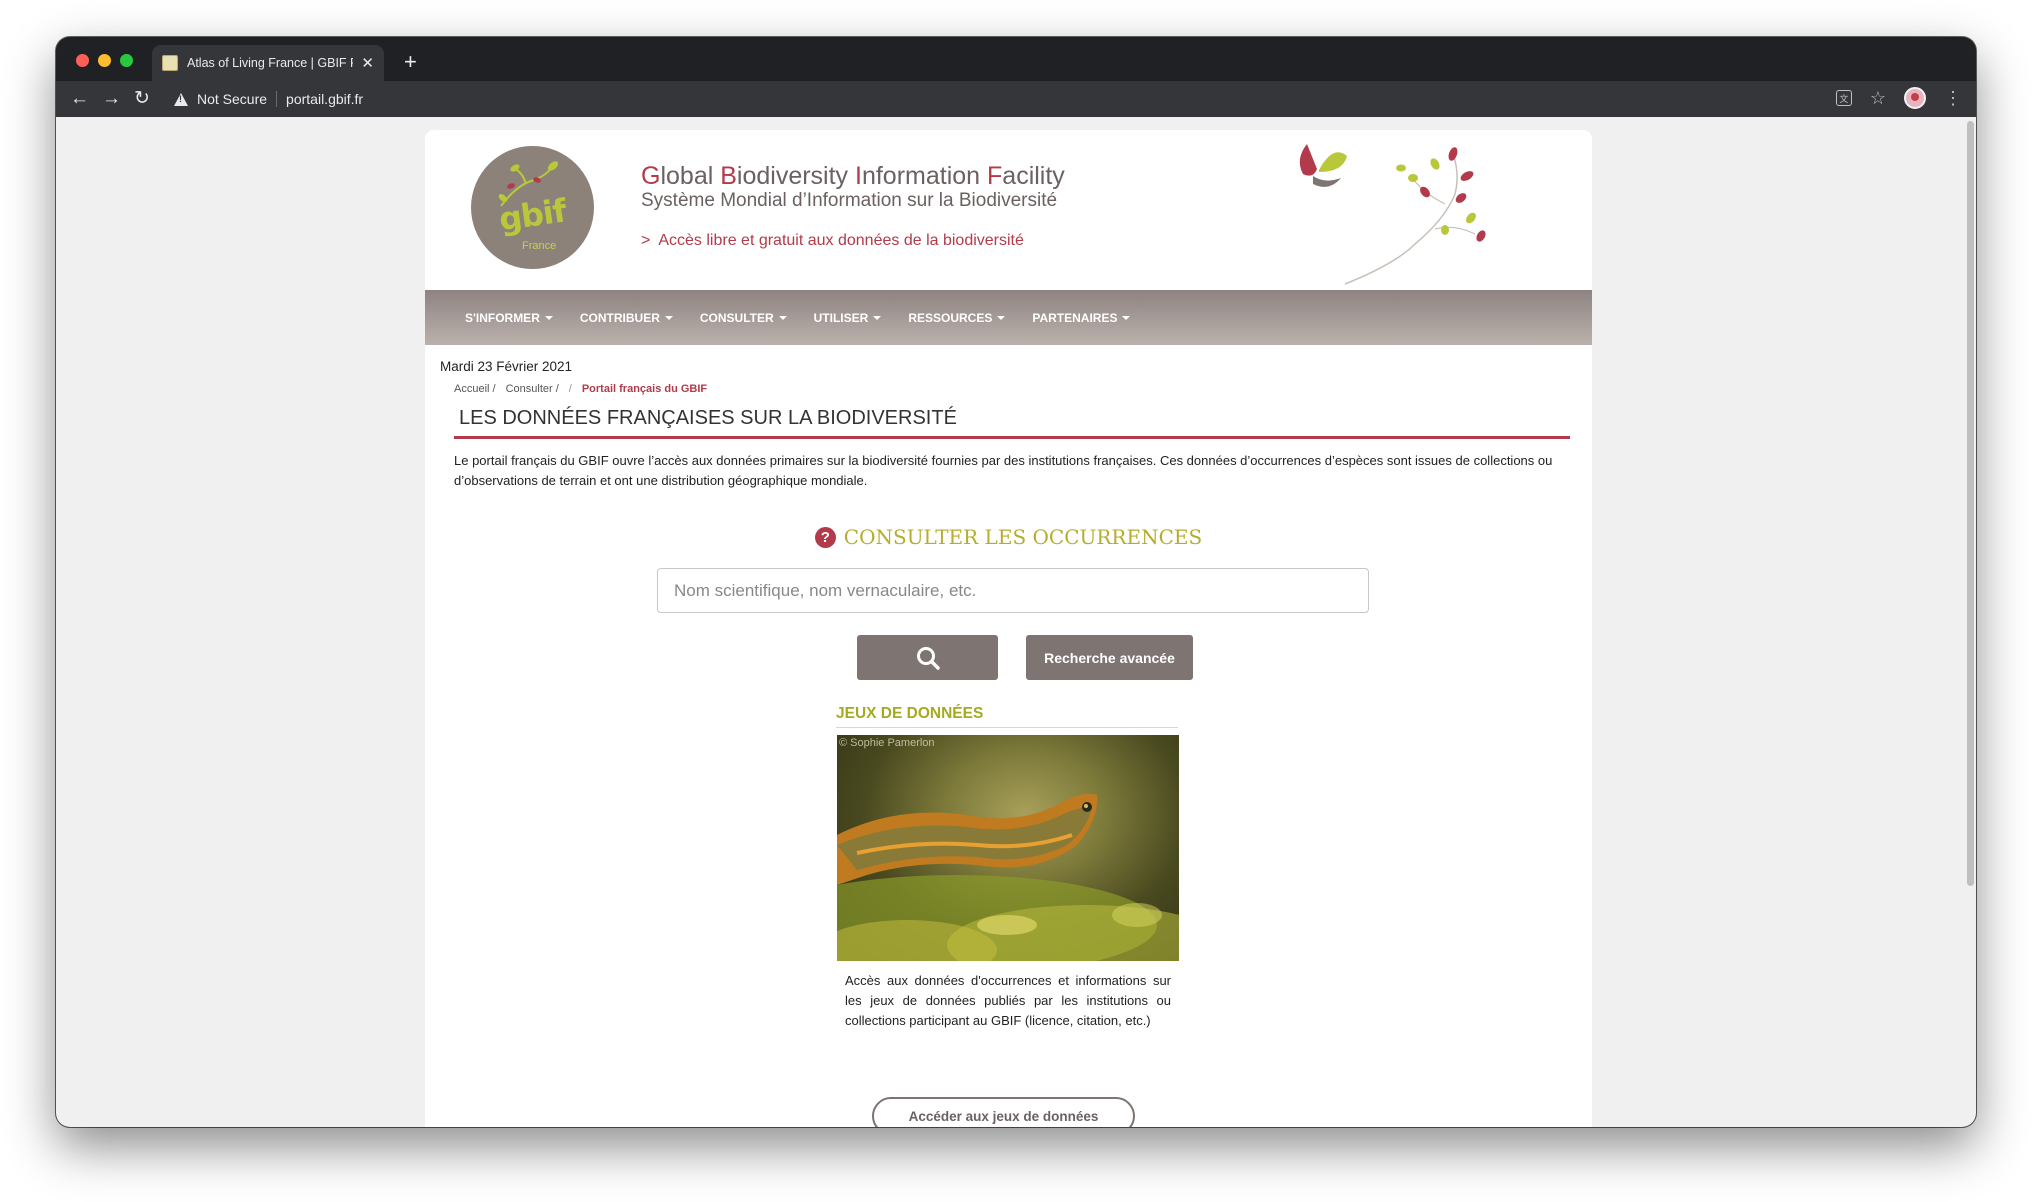 The height and width of the screenshot is (1202, 2032). I want to click on browser-toolbar: ← → ↻ Not Secure portail.gbif.fr 文 ☆ ⋮, so click(1016, 99).